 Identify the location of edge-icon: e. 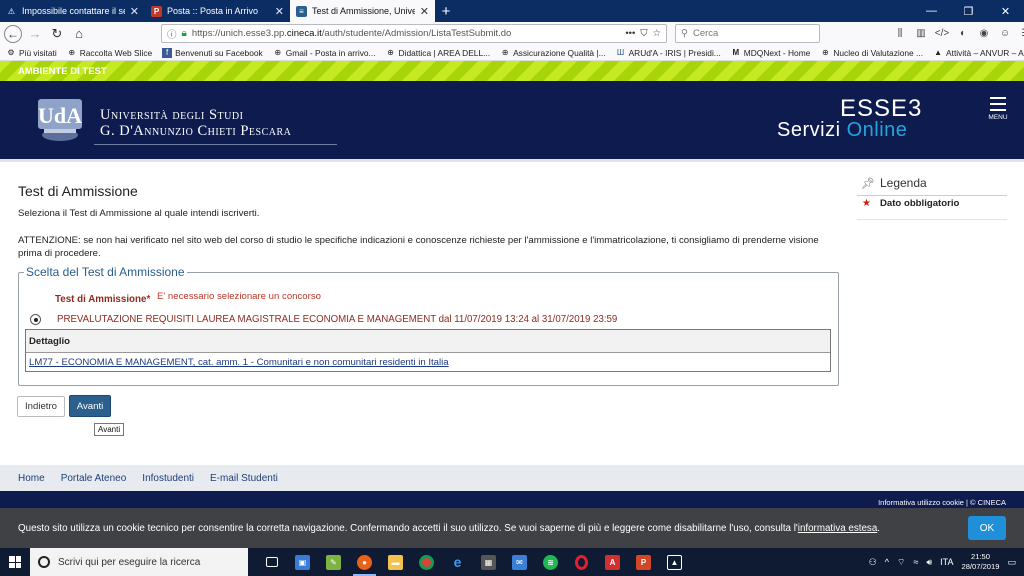
(457, 562).